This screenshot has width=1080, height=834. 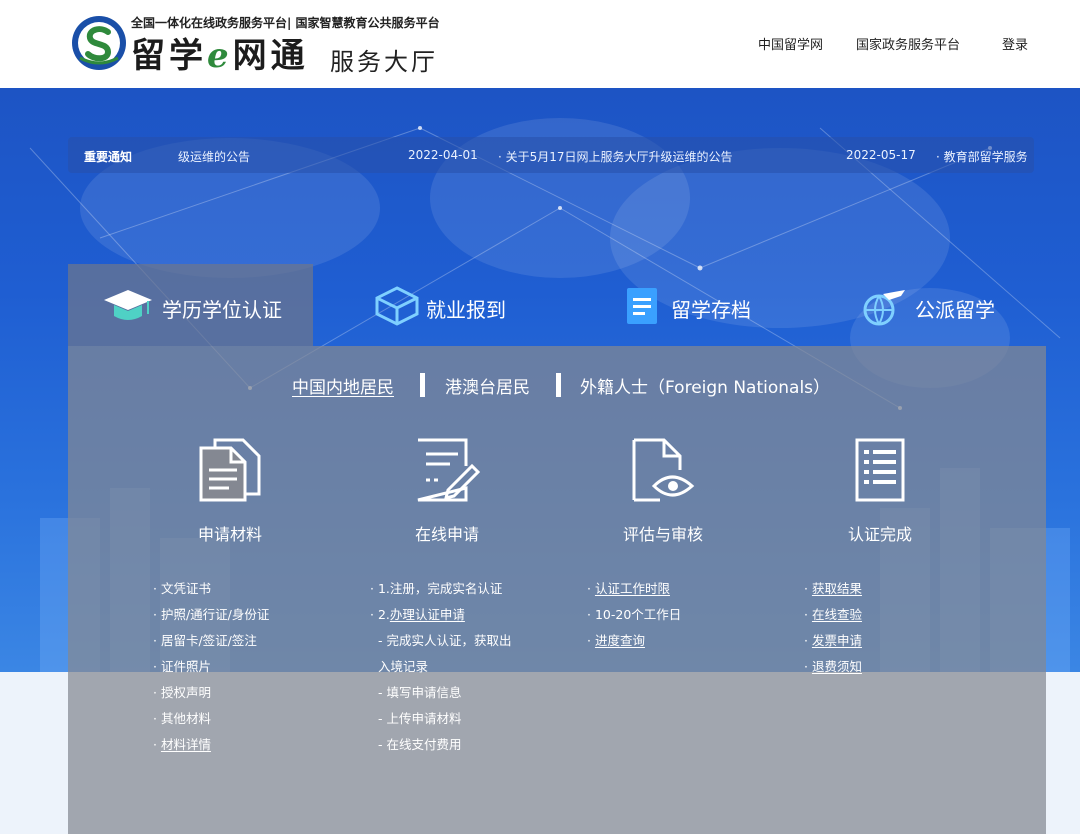 What do you see at coordinates (128, 305) in the screenshot?
I see `graduation-cap-icon` at bounding box center [128, 305].